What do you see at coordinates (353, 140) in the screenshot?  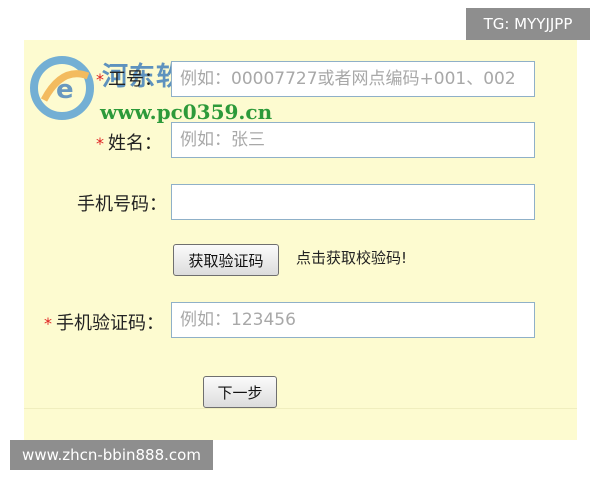 I see `name-input: 例如：张三` at bounding box center [353, 140].